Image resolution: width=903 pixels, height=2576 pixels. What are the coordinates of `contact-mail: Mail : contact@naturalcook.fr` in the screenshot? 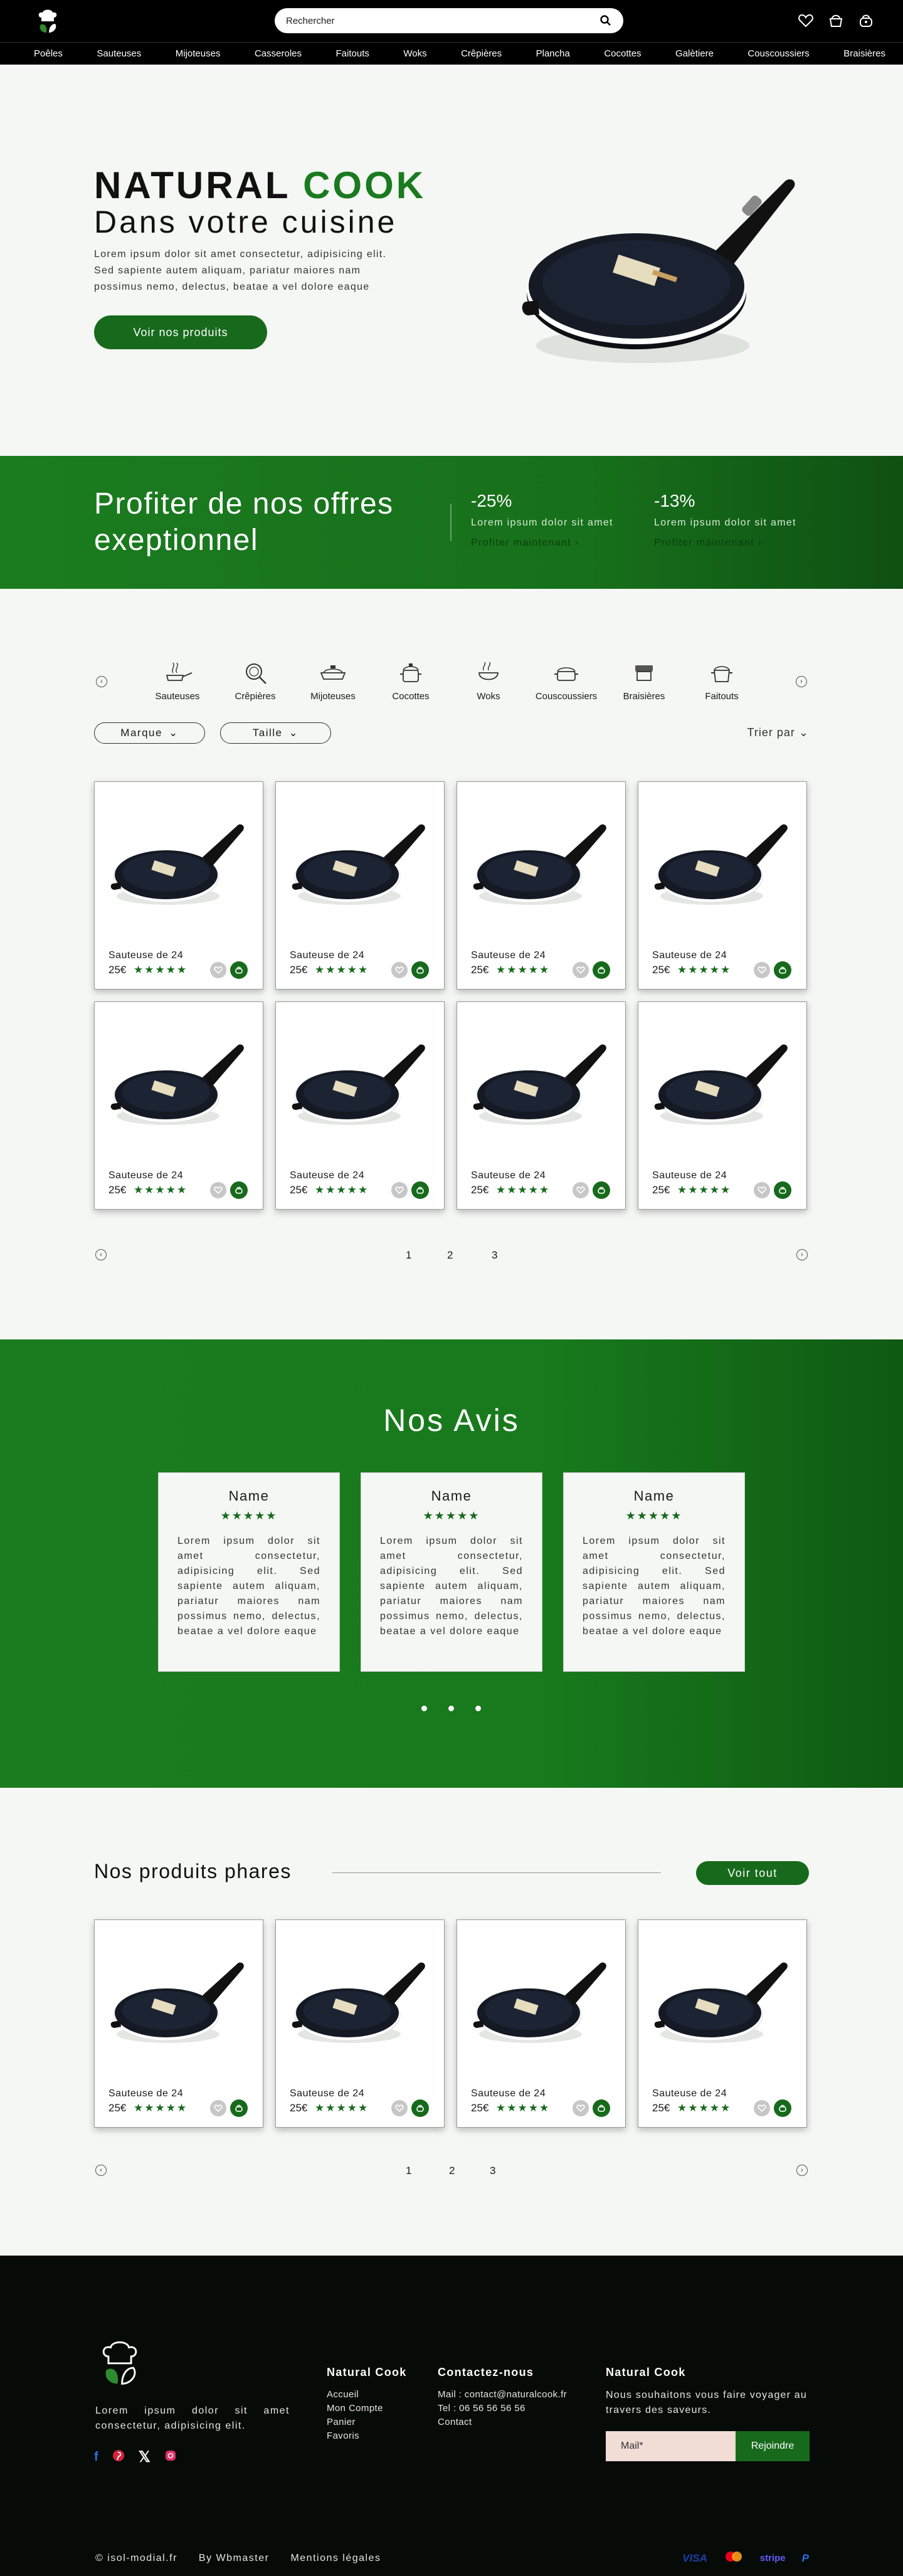 It's located at (502, 2395).